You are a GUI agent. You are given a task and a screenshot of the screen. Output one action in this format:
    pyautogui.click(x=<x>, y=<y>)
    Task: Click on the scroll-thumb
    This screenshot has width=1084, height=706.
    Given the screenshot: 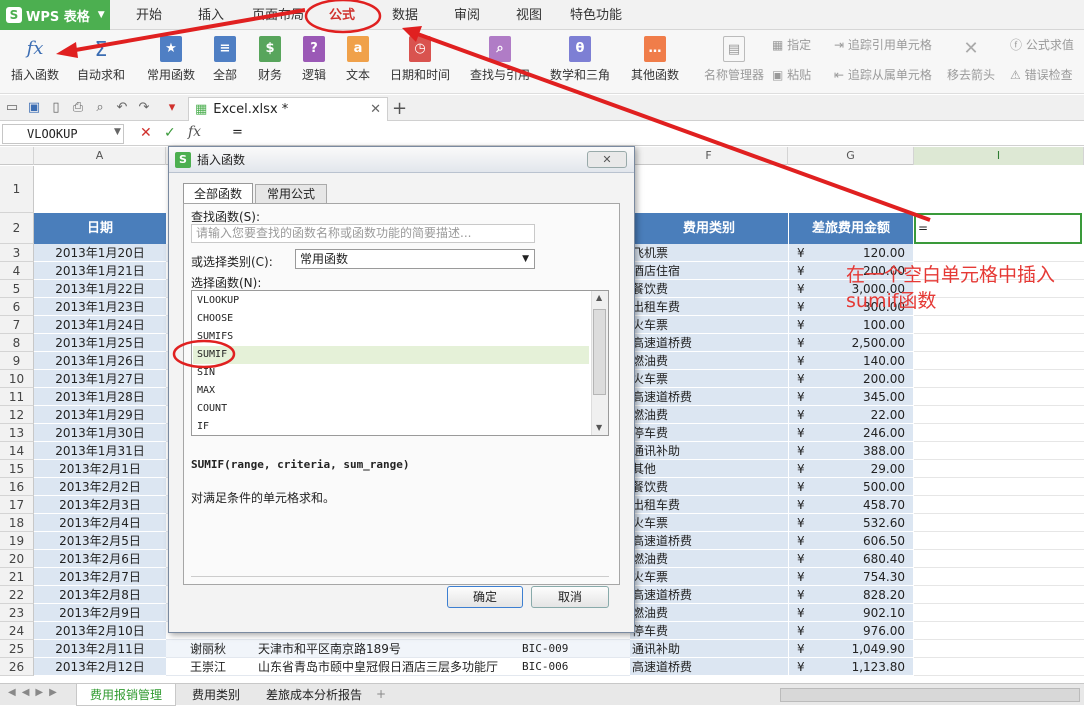 What is the action you would take?
    pyautogui.click(x=599, y=352)
    